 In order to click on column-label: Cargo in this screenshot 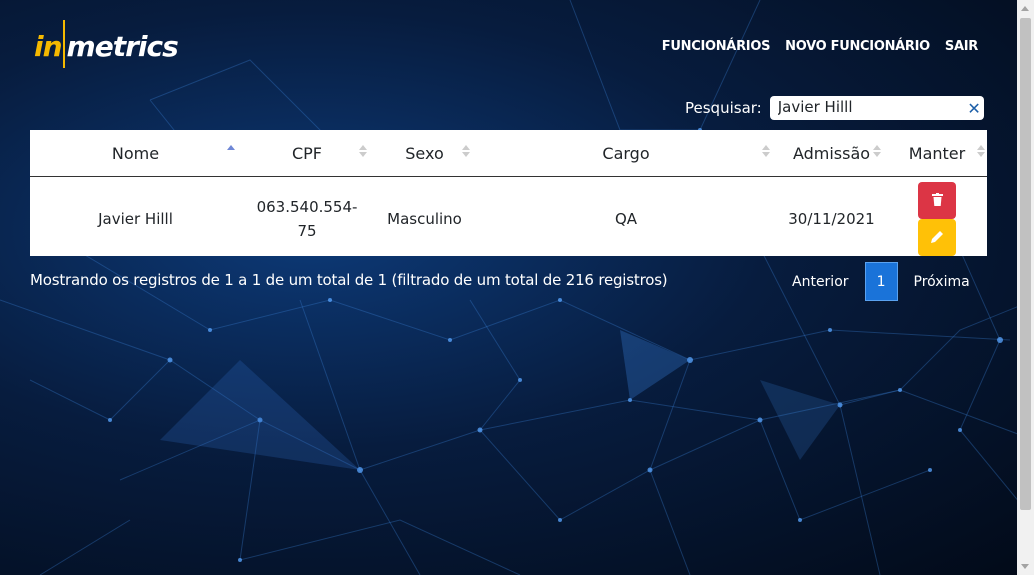, I will do `click(626, 153)`.